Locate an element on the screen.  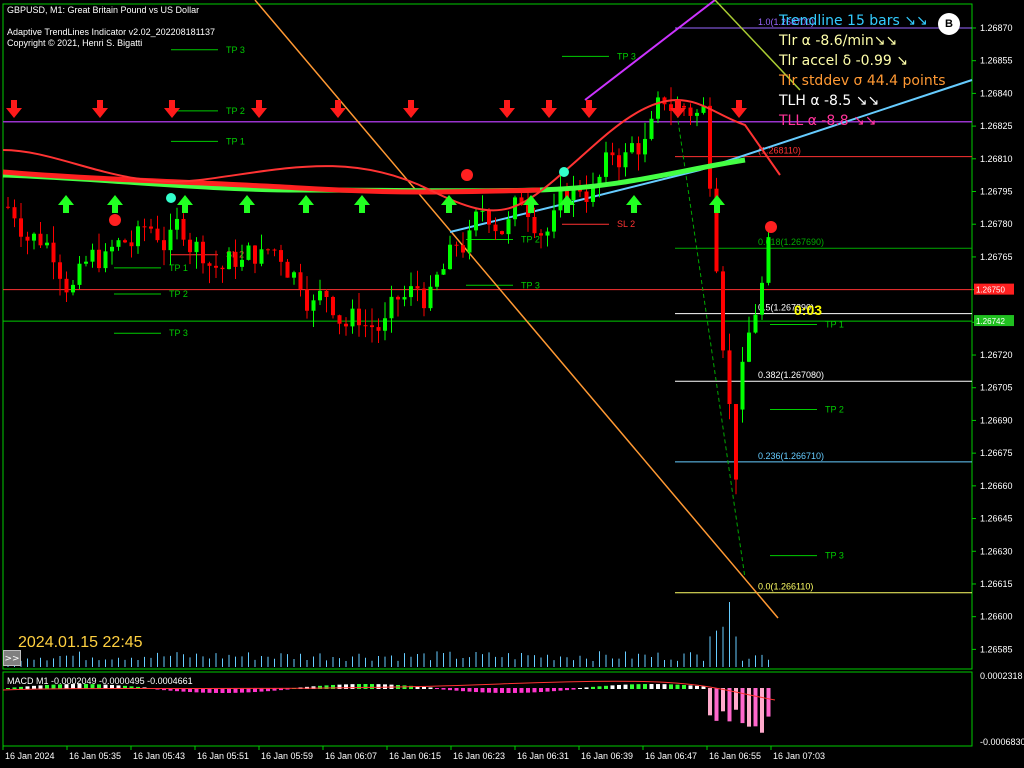
time-tick-label: 16 Jan 06:39 is located at coordinates (607, 756).